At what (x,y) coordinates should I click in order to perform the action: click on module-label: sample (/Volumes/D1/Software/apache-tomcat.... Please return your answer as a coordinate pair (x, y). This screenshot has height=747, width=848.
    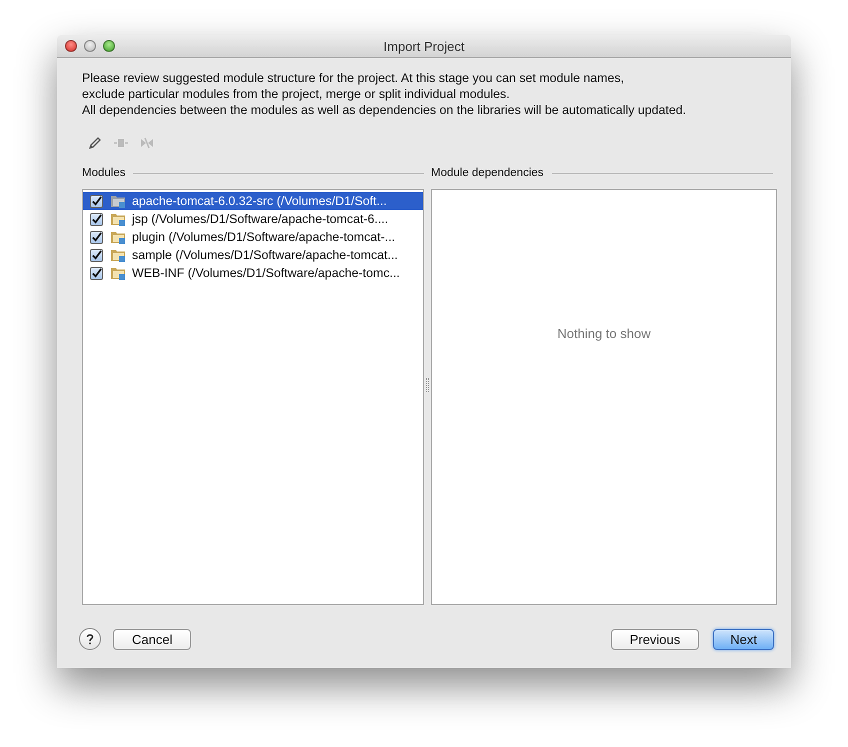
    Looking at the image, I should click on (265, 255).